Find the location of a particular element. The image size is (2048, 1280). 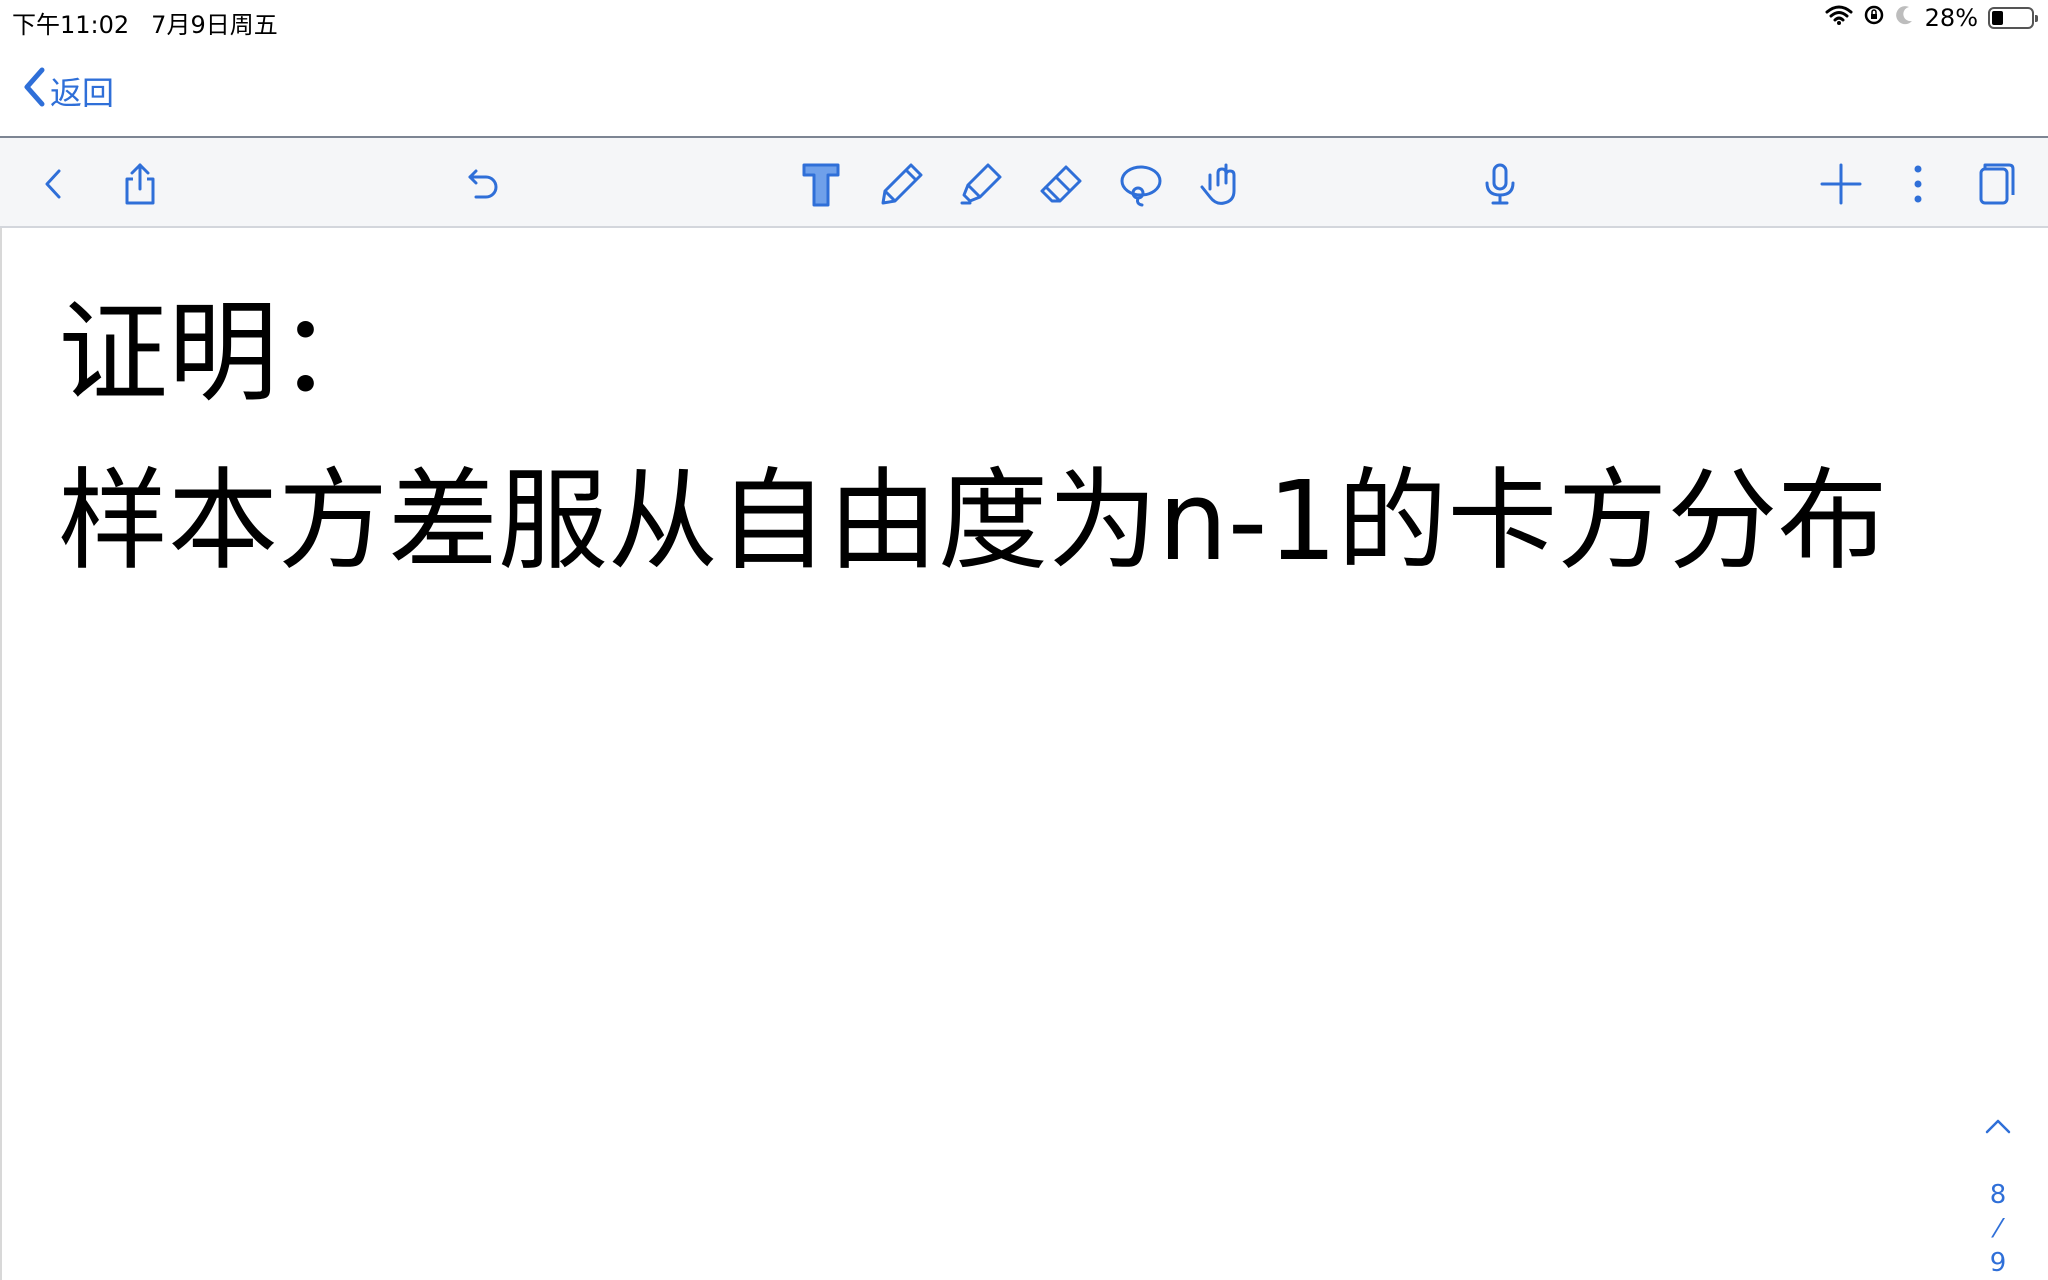

pages-button is located at coordinates (1994, 184).